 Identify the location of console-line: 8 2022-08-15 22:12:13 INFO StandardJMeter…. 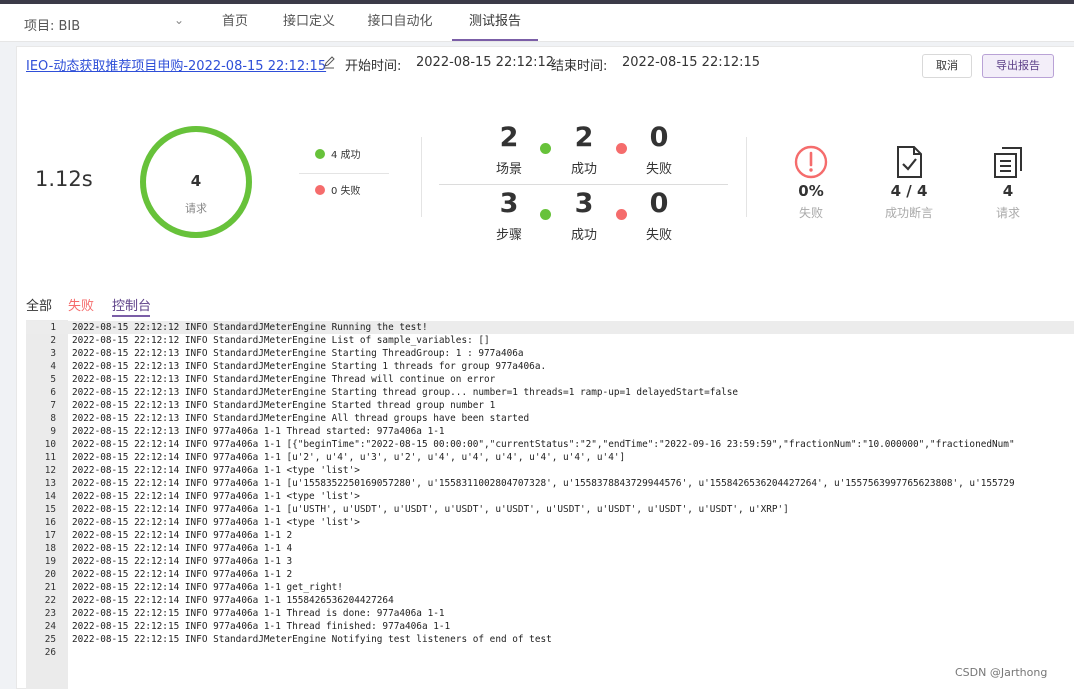
(550, 418).